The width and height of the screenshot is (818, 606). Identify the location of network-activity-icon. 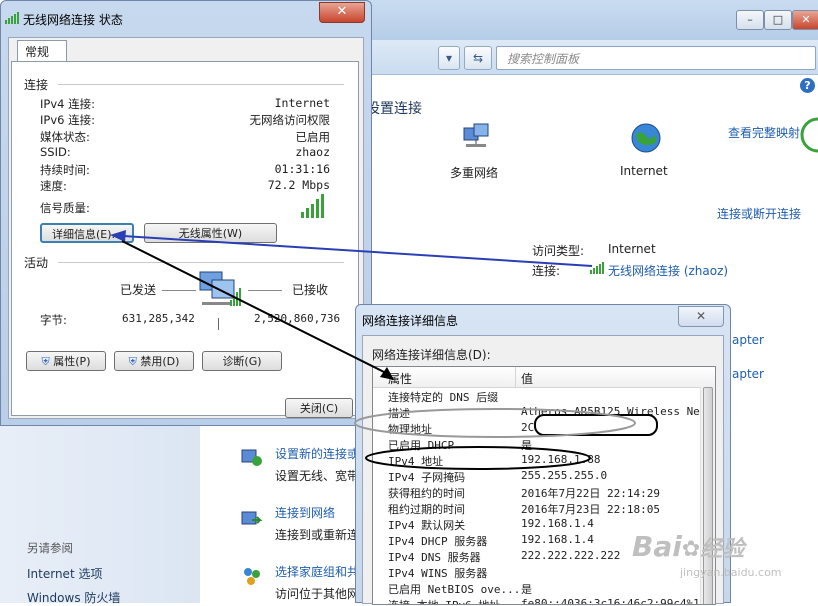
(220, 288).